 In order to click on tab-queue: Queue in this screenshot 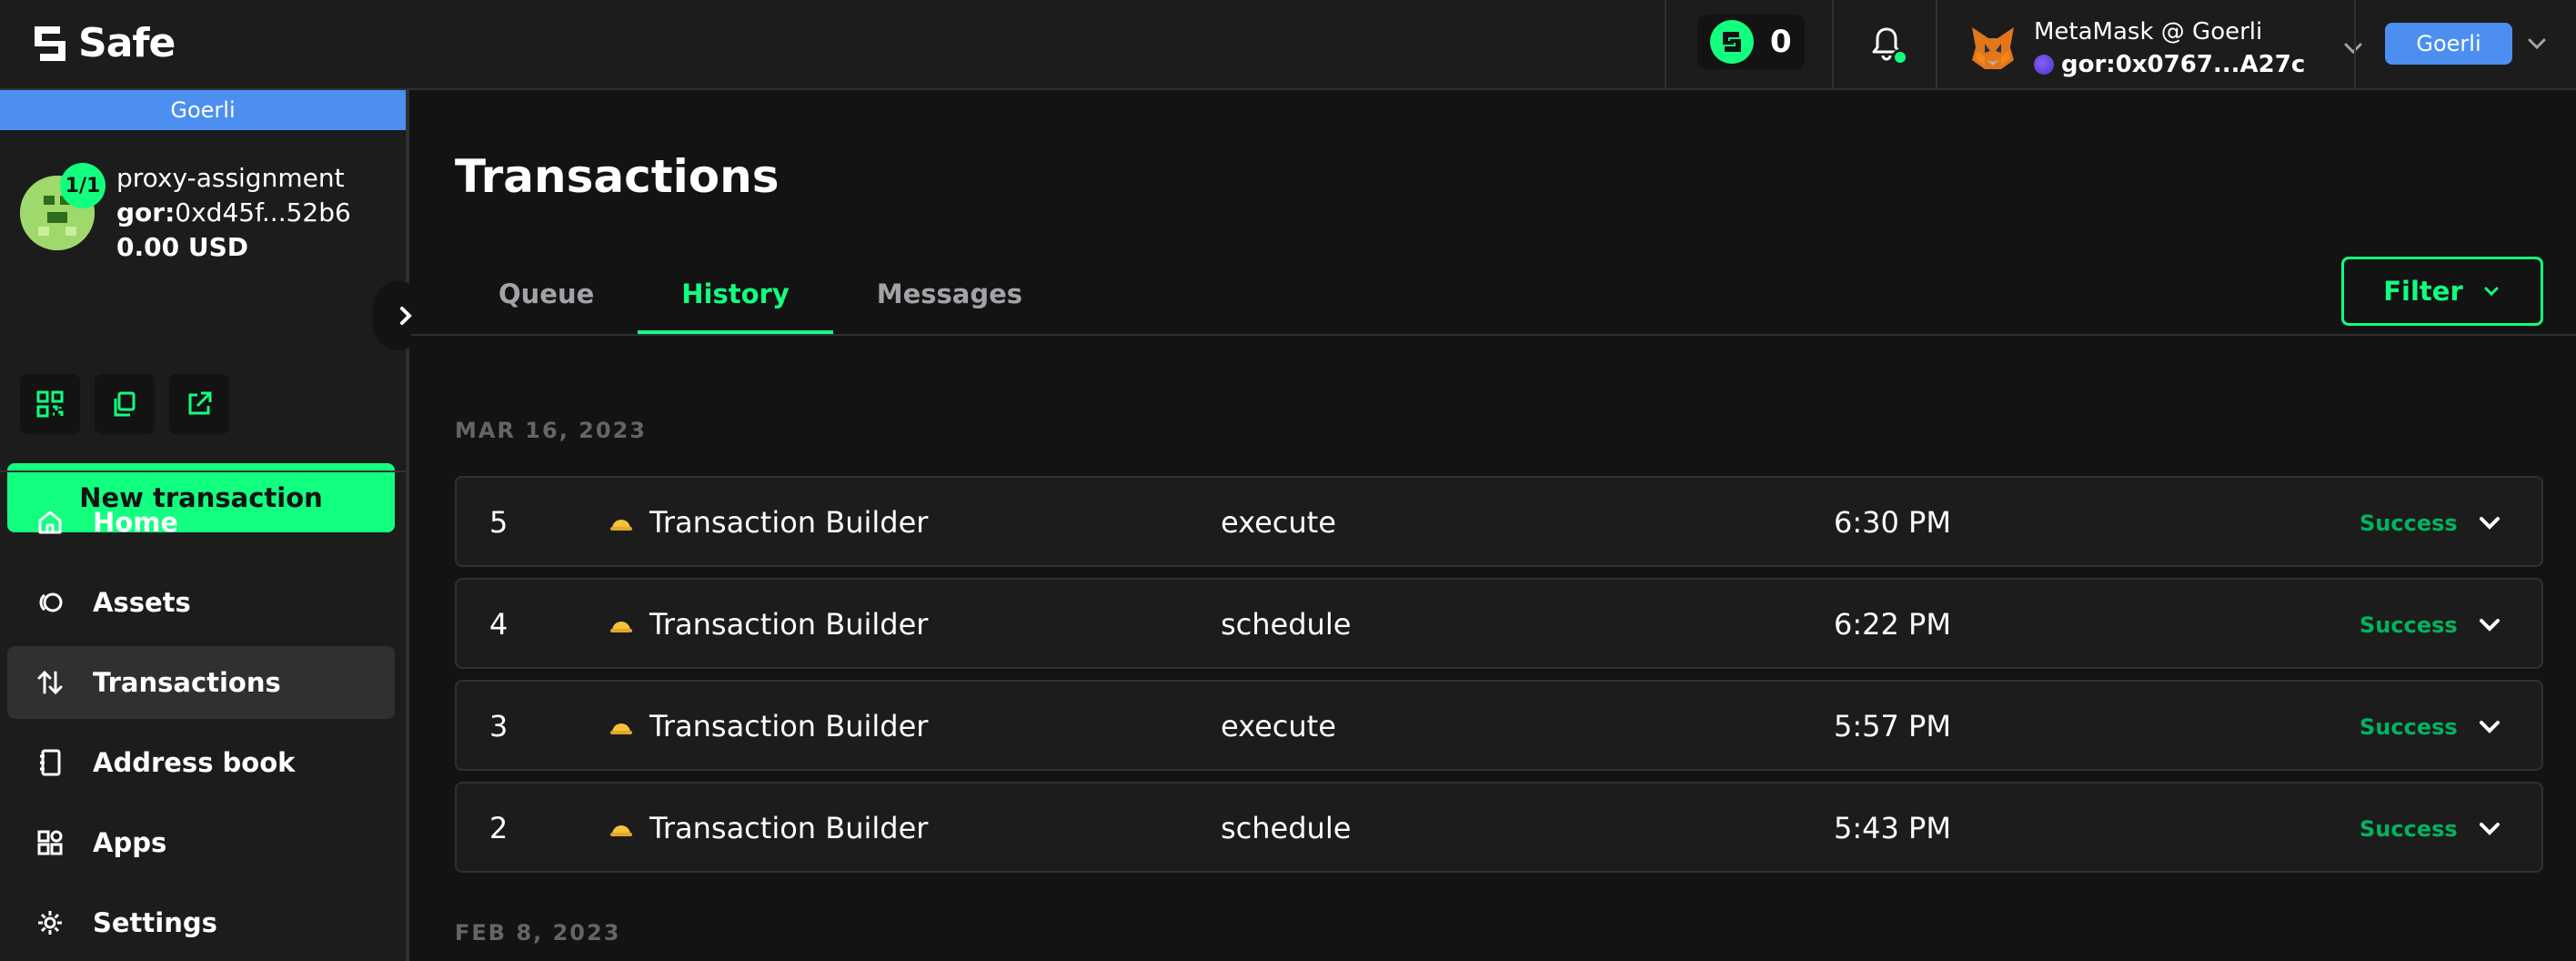, I will do `click(546, 294)`.